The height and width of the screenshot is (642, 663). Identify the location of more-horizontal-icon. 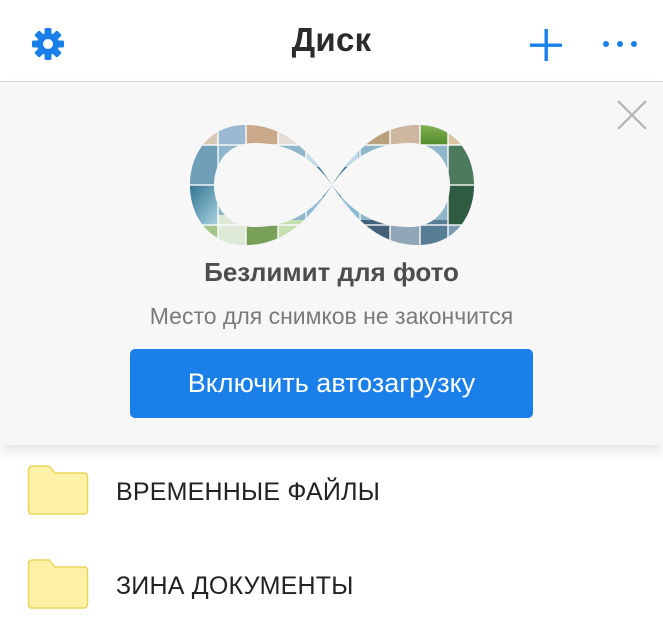
(620, 44).